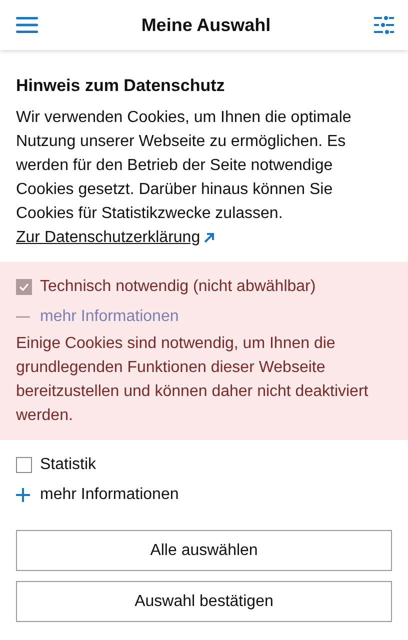 This screenshot has width=408, height=640. I want to click on checkbox, so click(24, 465).